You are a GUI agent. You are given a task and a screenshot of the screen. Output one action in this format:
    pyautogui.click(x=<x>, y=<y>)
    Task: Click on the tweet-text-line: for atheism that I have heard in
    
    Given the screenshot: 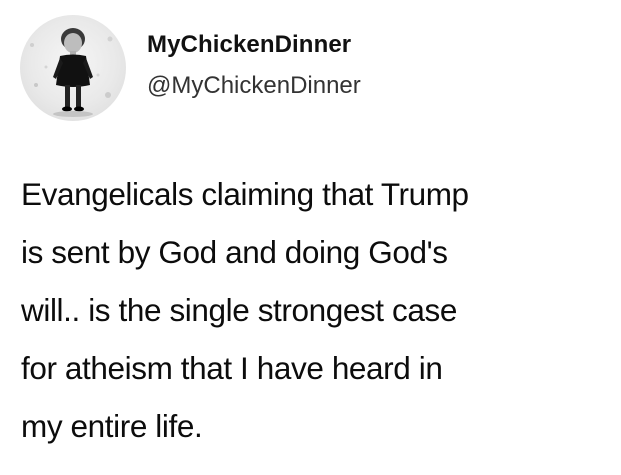 What is the action you would take?
    pyautogui.click(x=232, y=368)
    